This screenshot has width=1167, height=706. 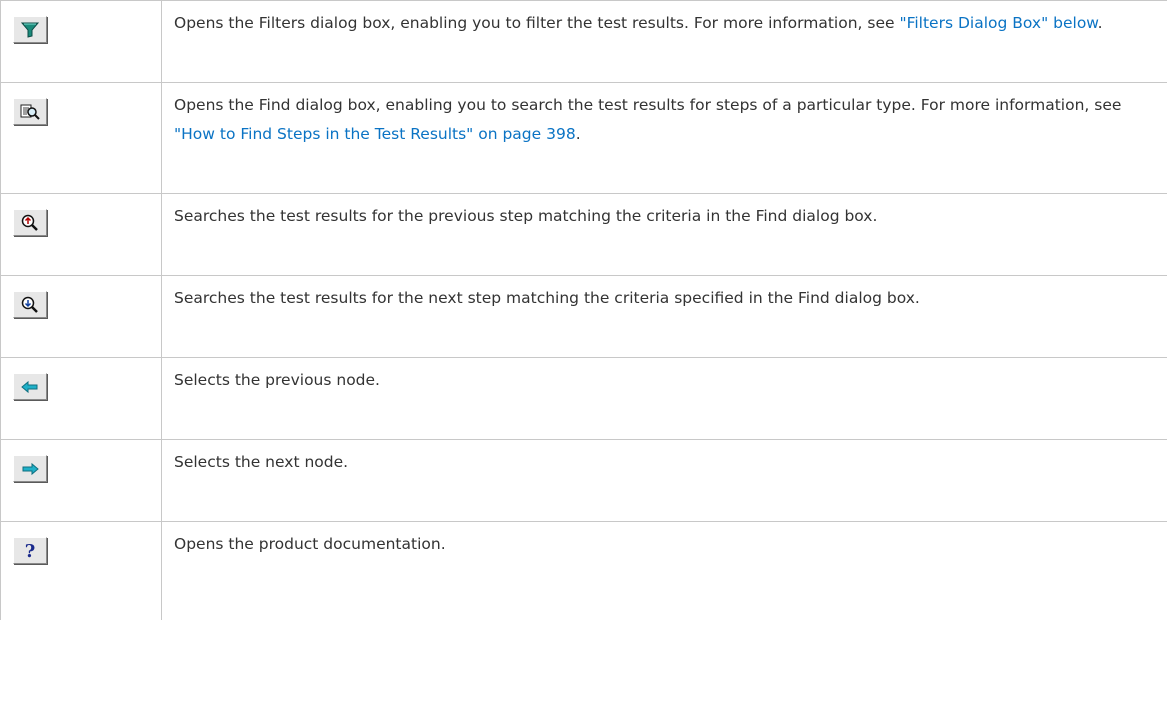 What do you see at coordinates (310, 544) in the screenshot?
I see `description-text: Opens the product documentation.` at bounding box center [310, 544].